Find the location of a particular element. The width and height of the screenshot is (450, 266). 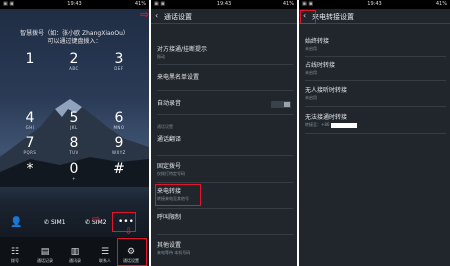

key-3: 3 DEF is located at coordinates (119, 61).